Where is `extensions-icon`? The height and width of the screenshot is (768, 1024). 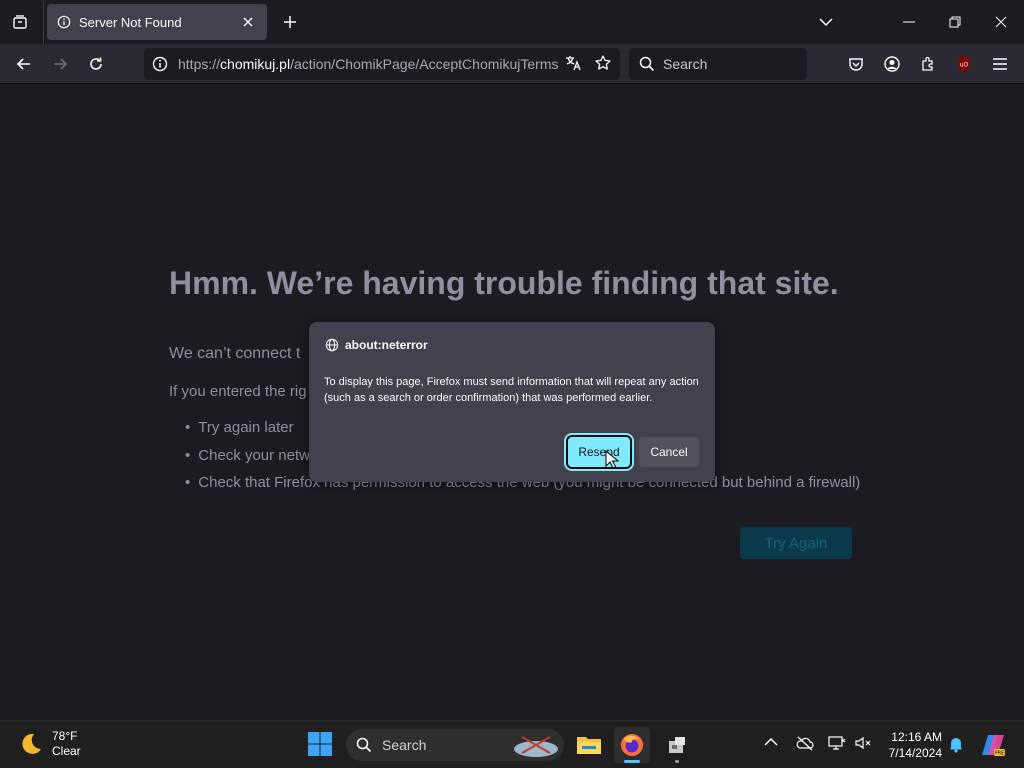
extensions-icon is located at coordinates (927, 63).